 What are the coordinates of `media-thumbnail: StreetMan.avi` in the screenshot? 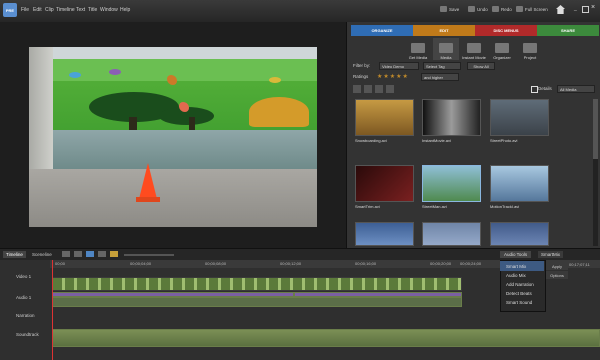 It's located at (451, 188).